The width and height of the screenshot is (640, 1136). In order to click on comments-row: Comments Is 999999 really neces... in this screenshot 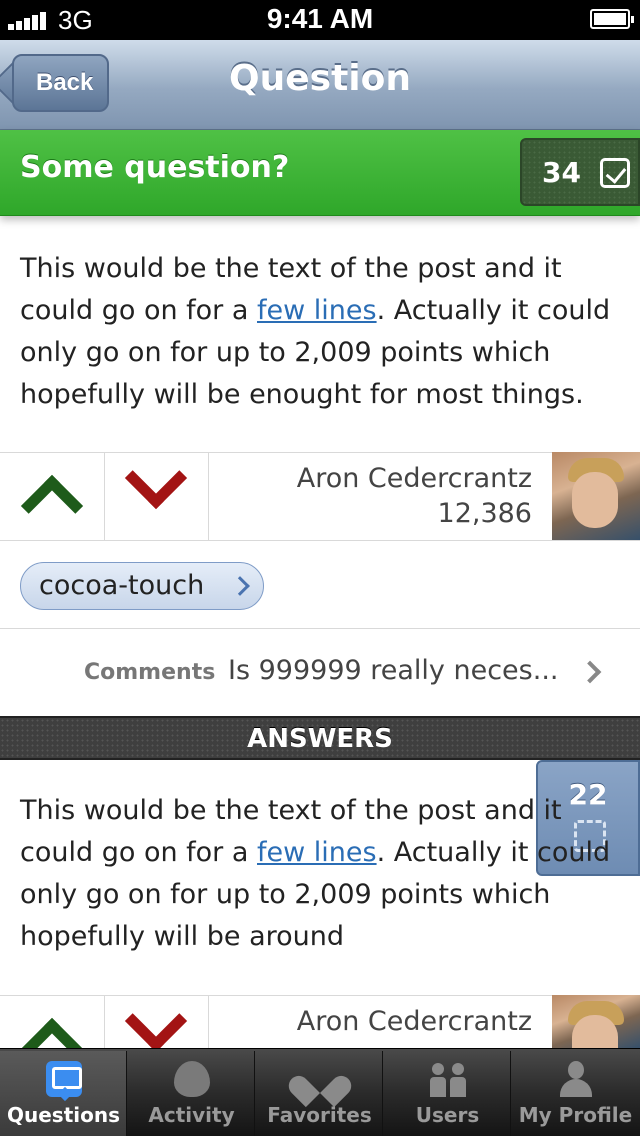, I will do `click(320, 673)`.